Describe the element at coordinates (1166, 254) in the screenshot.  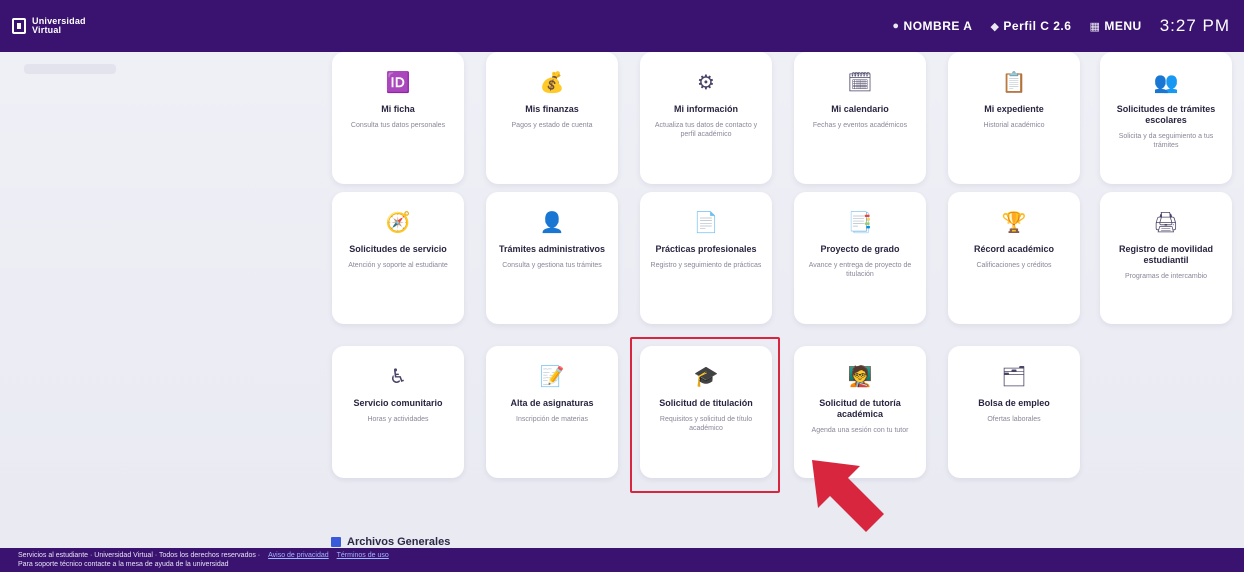
I see `card-title: Registro de movilidad estudiantil` at that location.